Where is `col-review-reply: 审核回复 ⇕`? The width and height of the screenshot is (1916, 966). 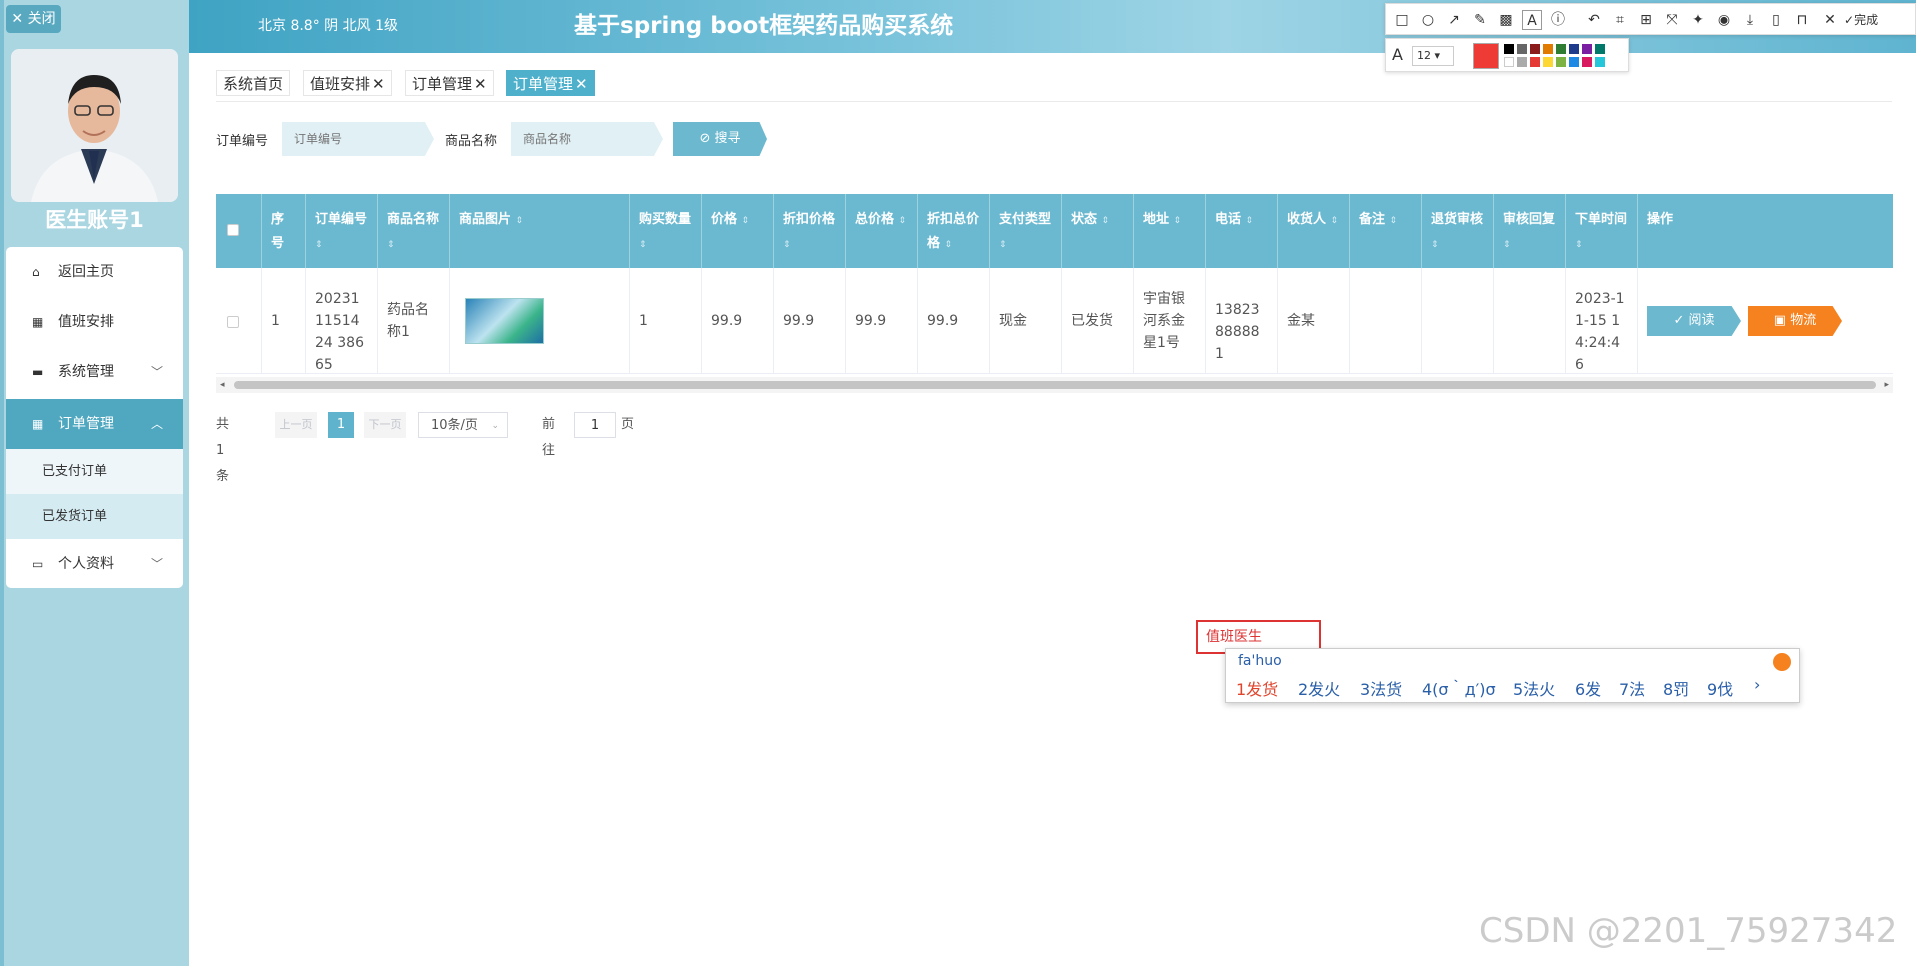
col-review-reply: 审核回复 ⇕ is located at coordinates (1530, 231).